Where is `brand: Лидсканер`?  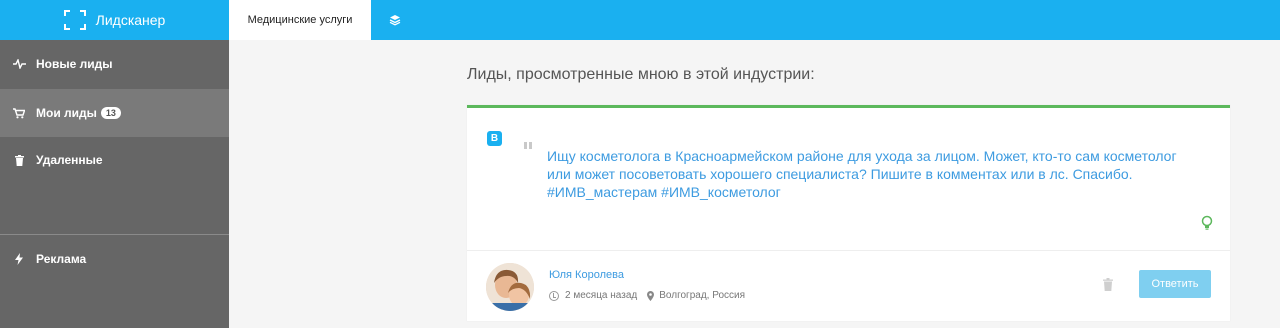 brand: Лидсканер is located at coordinates (114, 20).